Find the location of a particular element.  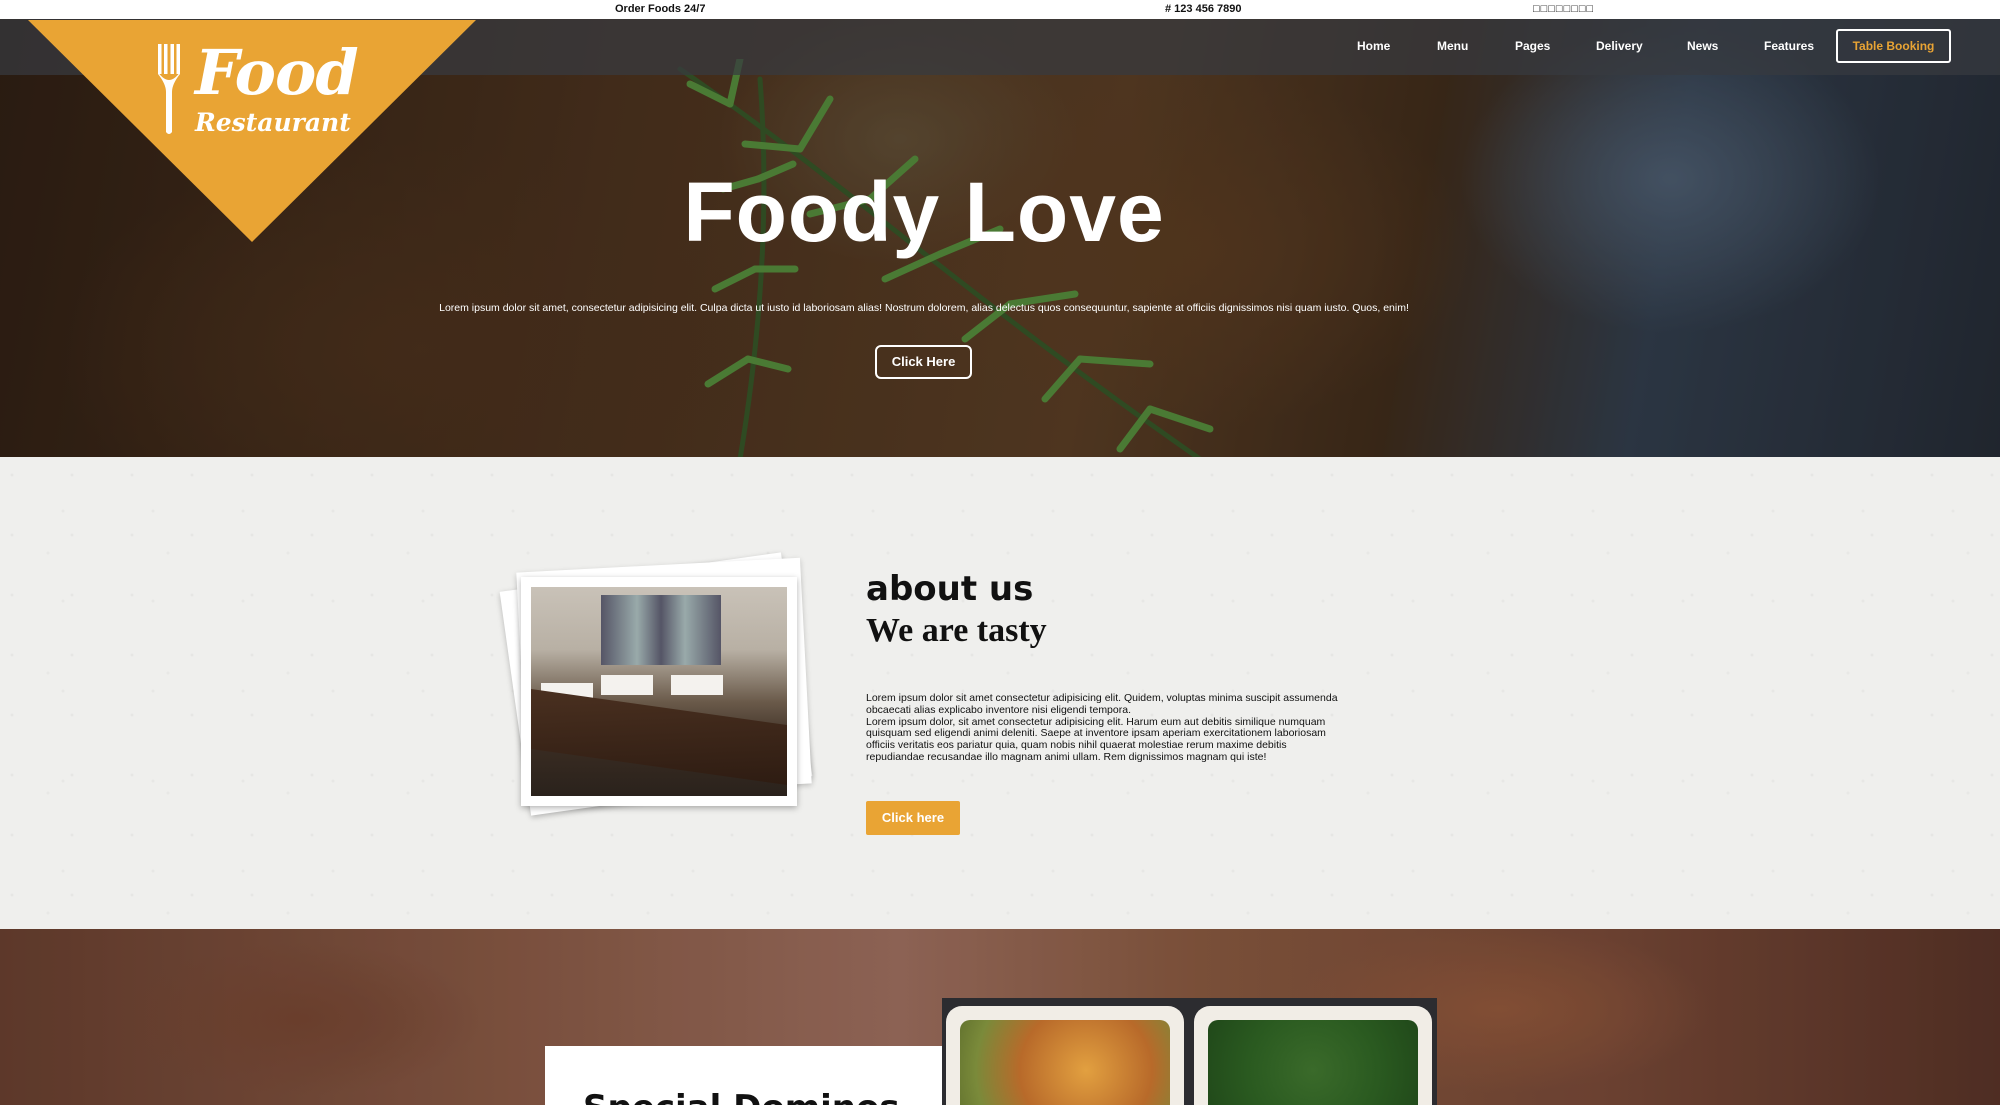

social-icons: □□□□□□□□ is located at coordinates (1563, 9).